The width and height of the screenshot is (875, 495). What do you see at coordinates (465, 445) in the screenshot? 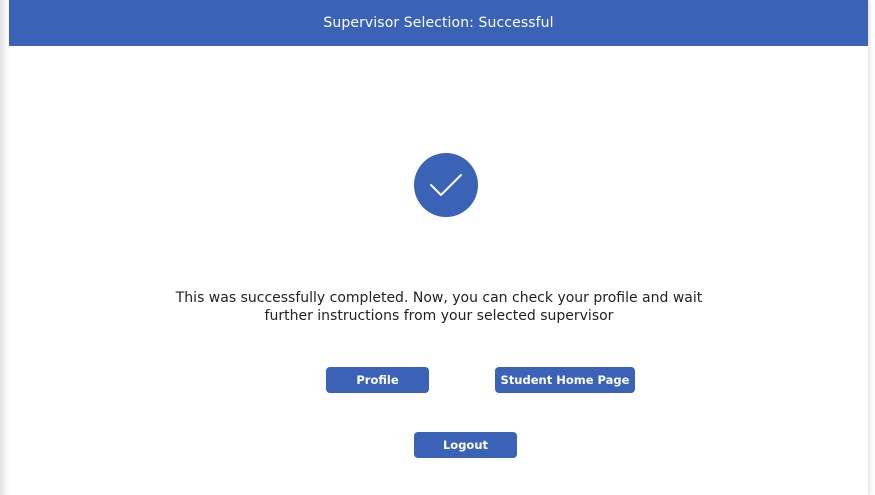
I see `logout-button: Logout` at bounding box center [465, 445].